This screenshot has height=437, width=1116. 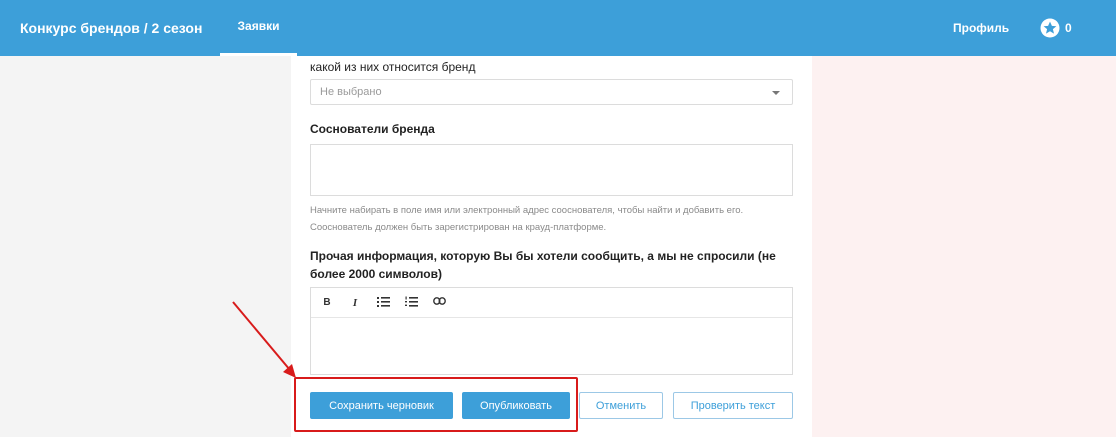 I want to click on tab-applications: Заявки, so click(x=258, y=28).